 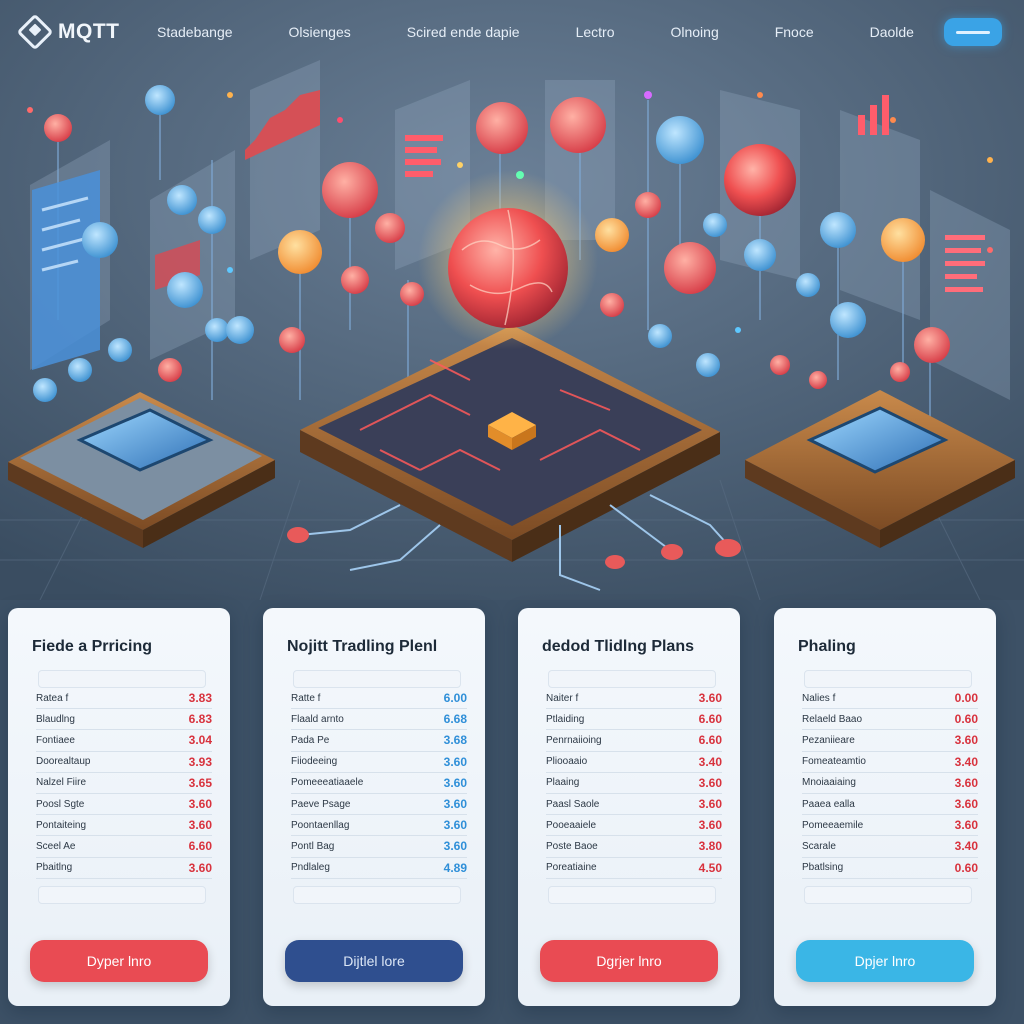 What do you see at coordinates (455, 740) in the screenshot?
I see `price-row-value: 3.68` at bounding box center [455, 740].